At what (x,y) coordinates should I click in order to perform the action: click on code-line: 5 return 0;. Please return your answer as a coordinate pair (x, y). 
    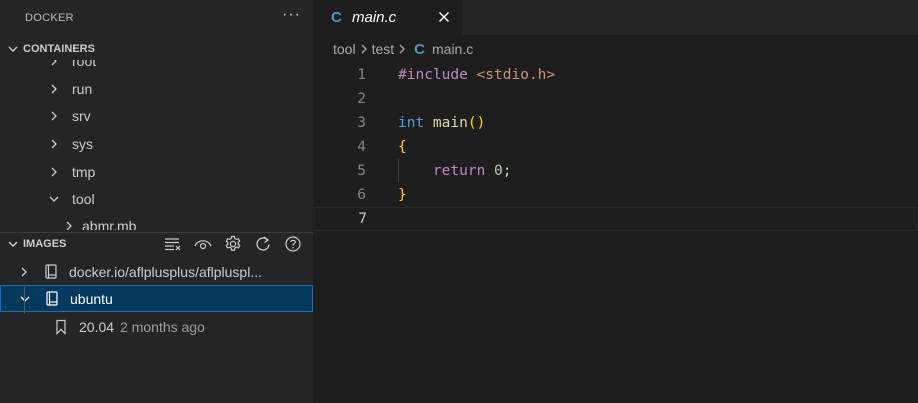
    Looking at the image, I should click on (616, 171).